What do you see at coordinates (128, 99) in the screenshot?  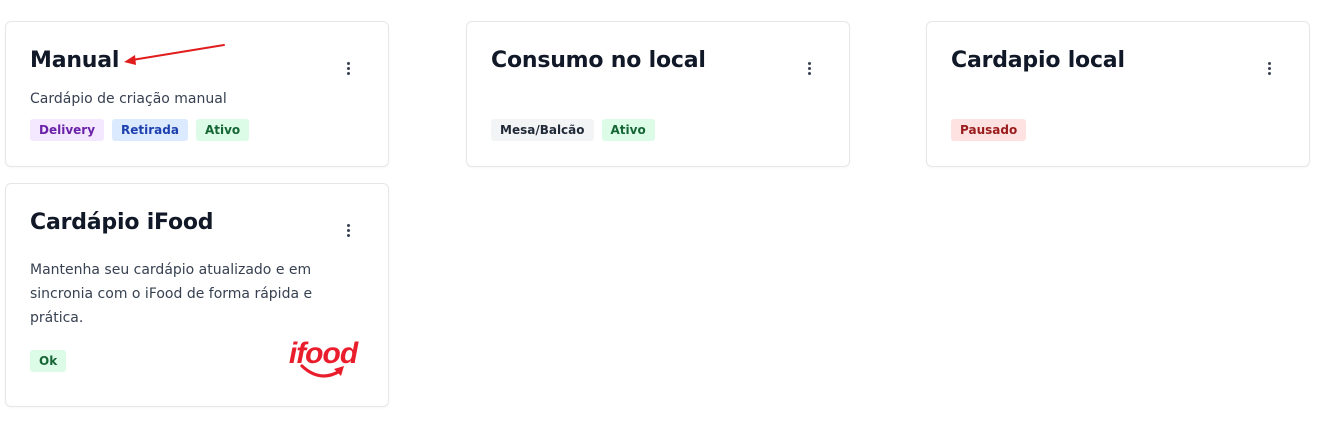 I see `card-description: Cardápio de criação manual` at bounding box center [128, 99].